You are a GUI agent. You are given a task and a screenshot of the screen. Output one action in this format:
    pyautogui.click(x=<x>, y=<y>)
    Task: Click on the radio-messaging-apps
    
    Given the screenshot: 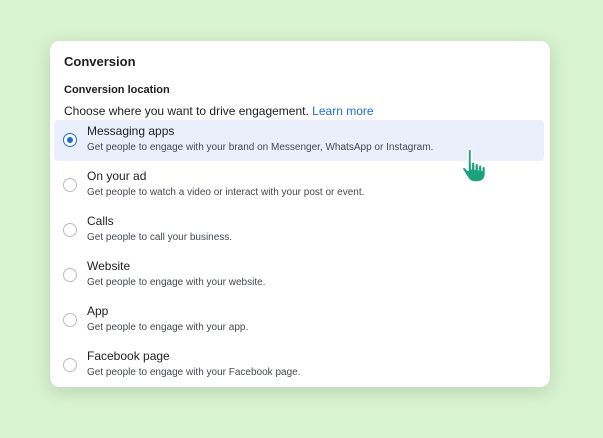 What is the action you would take?
    pyautogui.click(x=70, y=140)
    